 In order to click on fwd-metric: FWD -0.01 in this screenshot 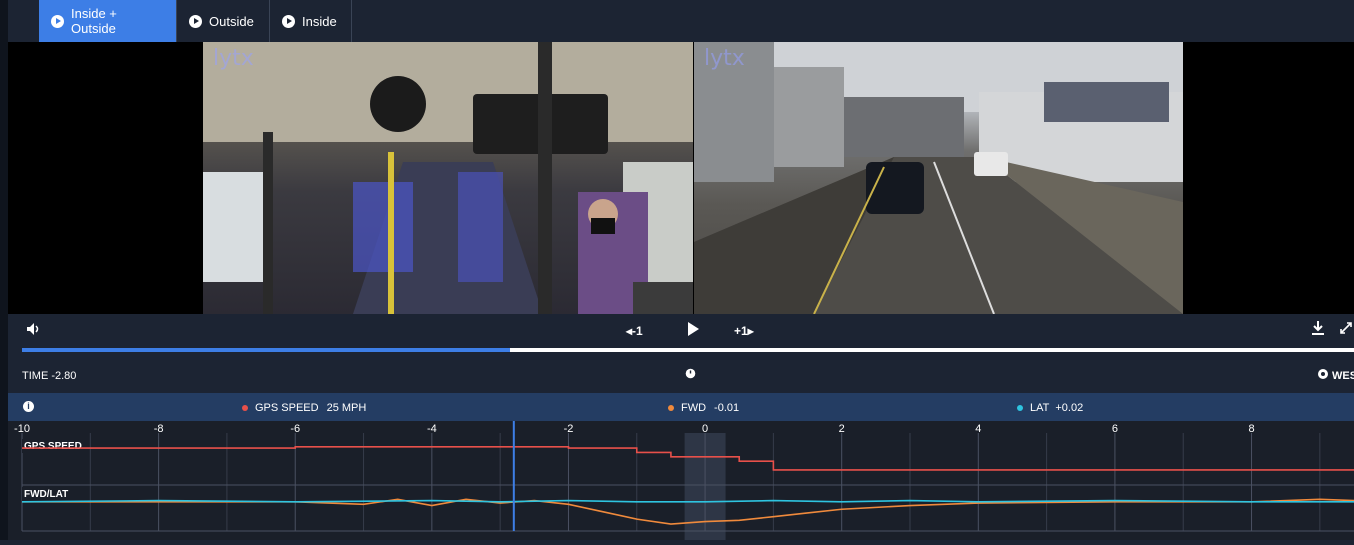, I will do `click(703, 408)`.